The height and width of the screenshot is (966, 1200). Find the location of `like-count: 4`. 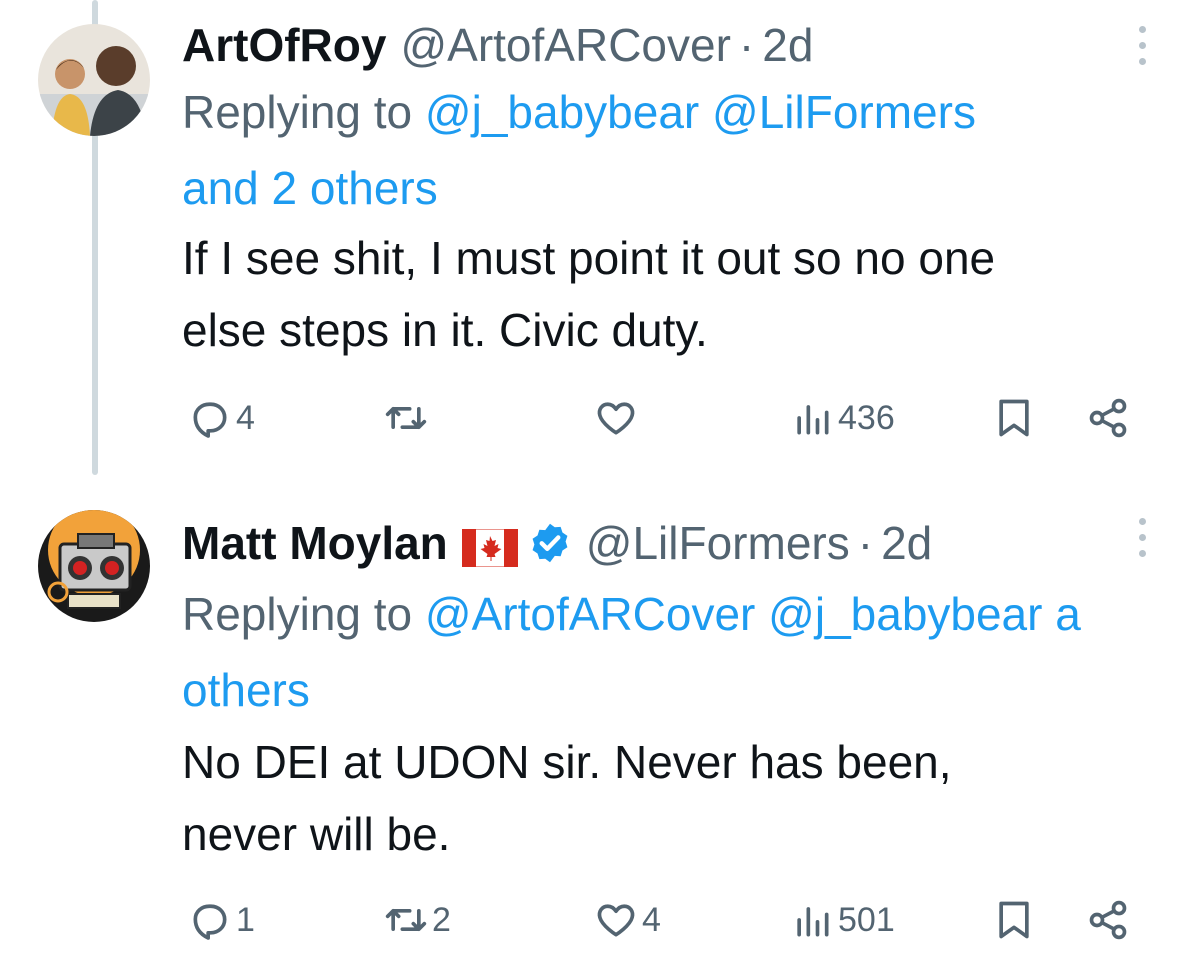

like-count: 4 is located at coordinates (651, 919).